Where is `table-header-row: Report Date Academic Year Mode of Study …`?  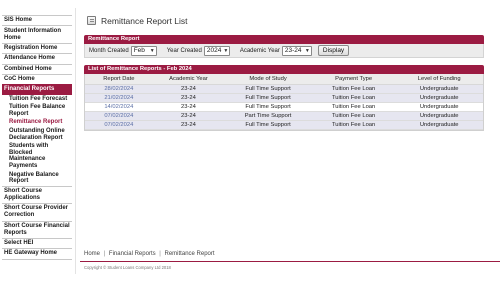 table-header-row: Report Date Academic Year Mode of Study … is located at coordinates (284, 79).